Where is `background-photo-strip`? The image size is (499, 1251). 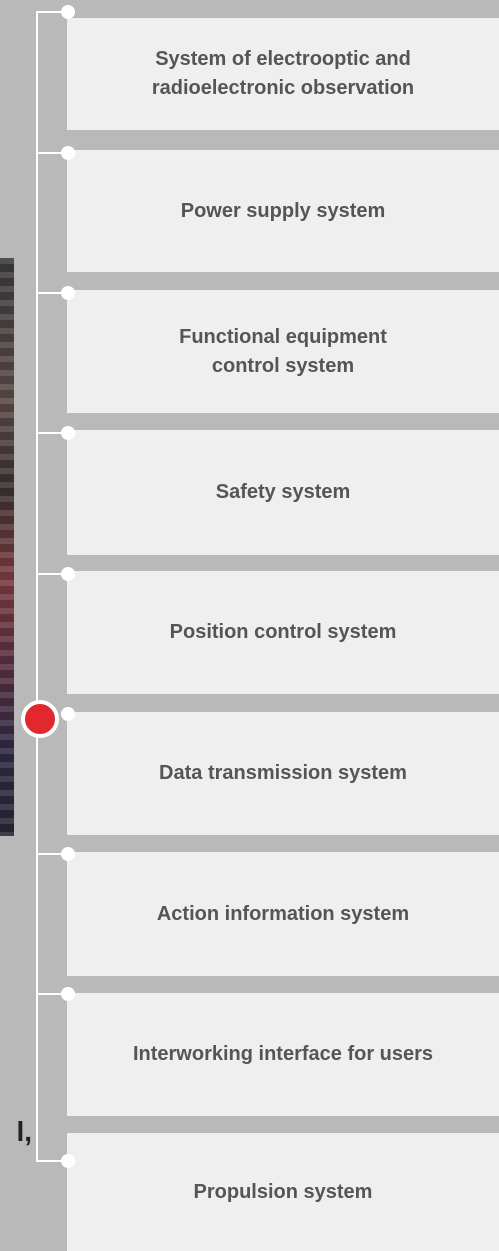 background-photo-strip is located at coordinates (7, 547).